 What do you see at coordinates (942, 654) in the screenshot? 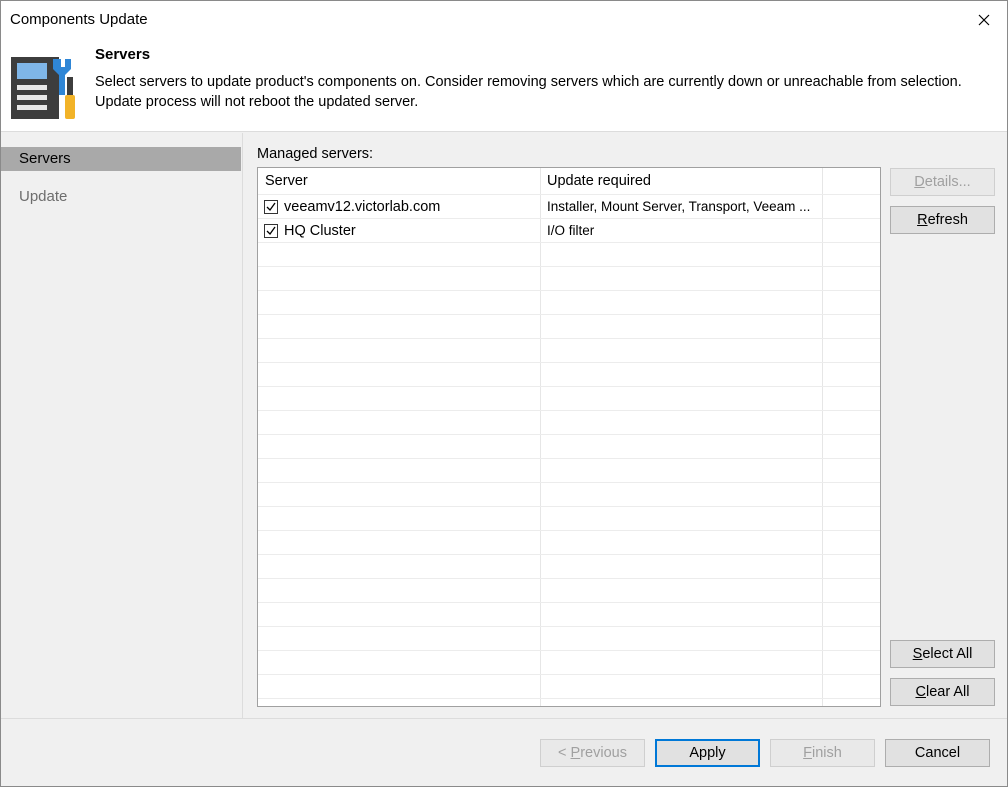
I see `select-all-button: Select All` at bounding box center [942, 654].